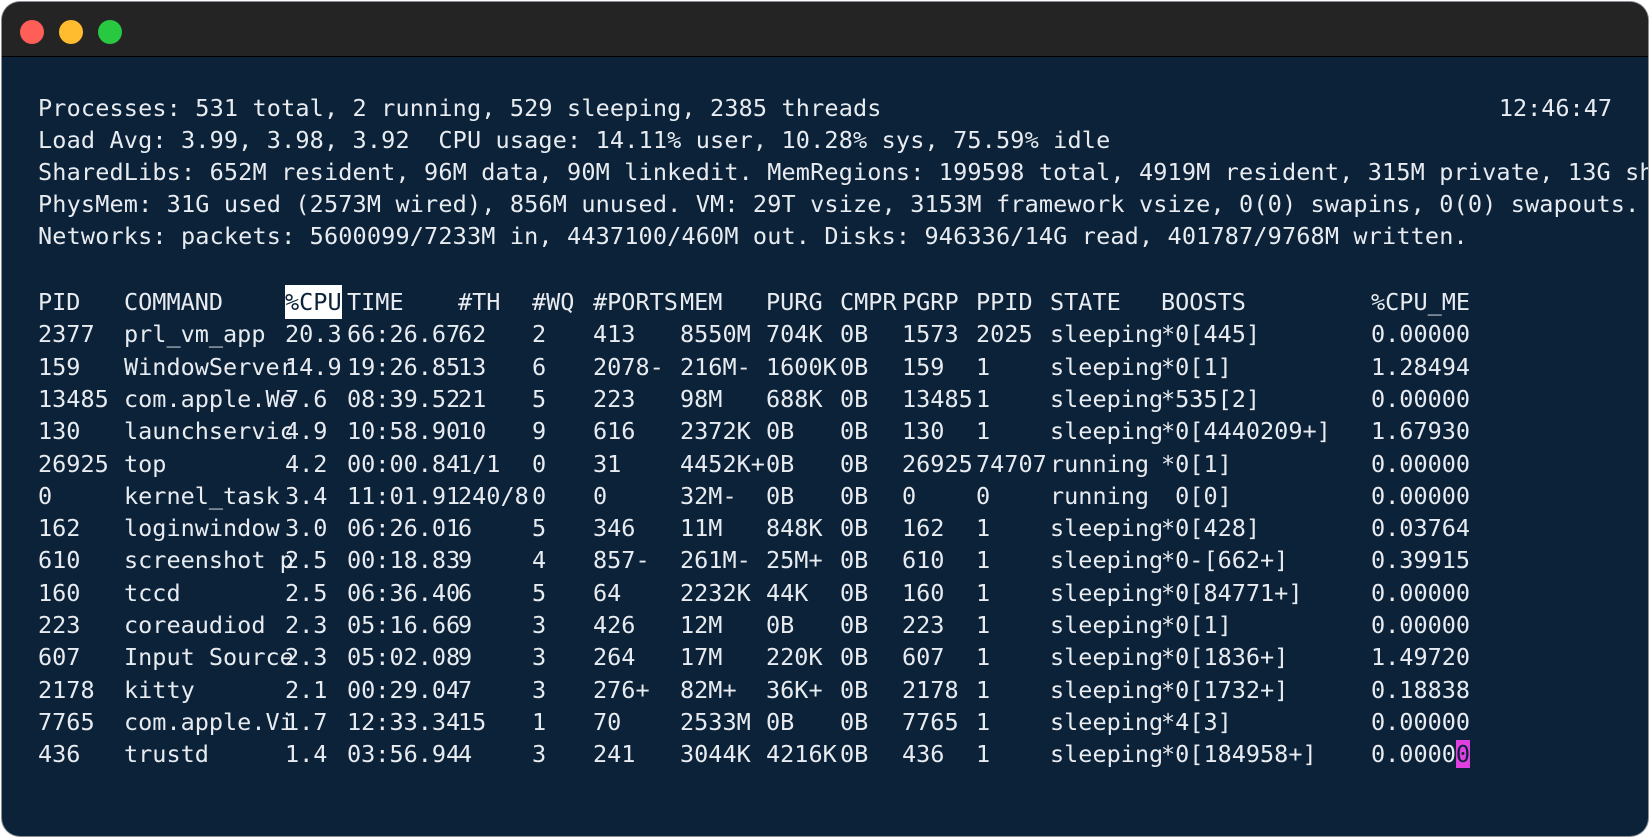 The height and width of the screenshot is (840, 1652). I want to click on cell-command: WindowServer, so click(209, 366).